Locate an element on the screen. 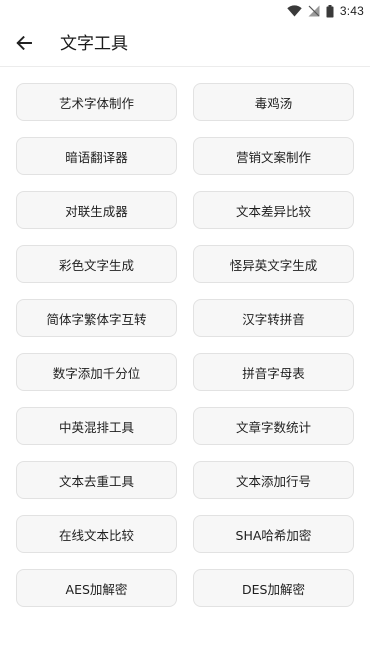  status-icons: 3:43 is located at coordinates (325, 11).